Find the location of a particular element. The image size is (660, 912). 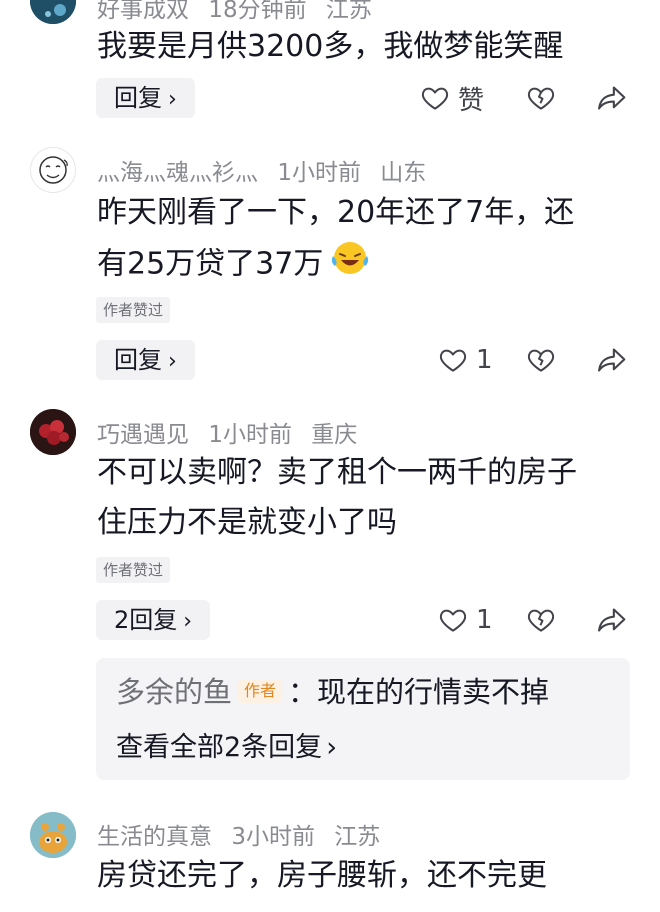

sub-reply-username: 多余的鱼 is located at coordinates (174, 692).